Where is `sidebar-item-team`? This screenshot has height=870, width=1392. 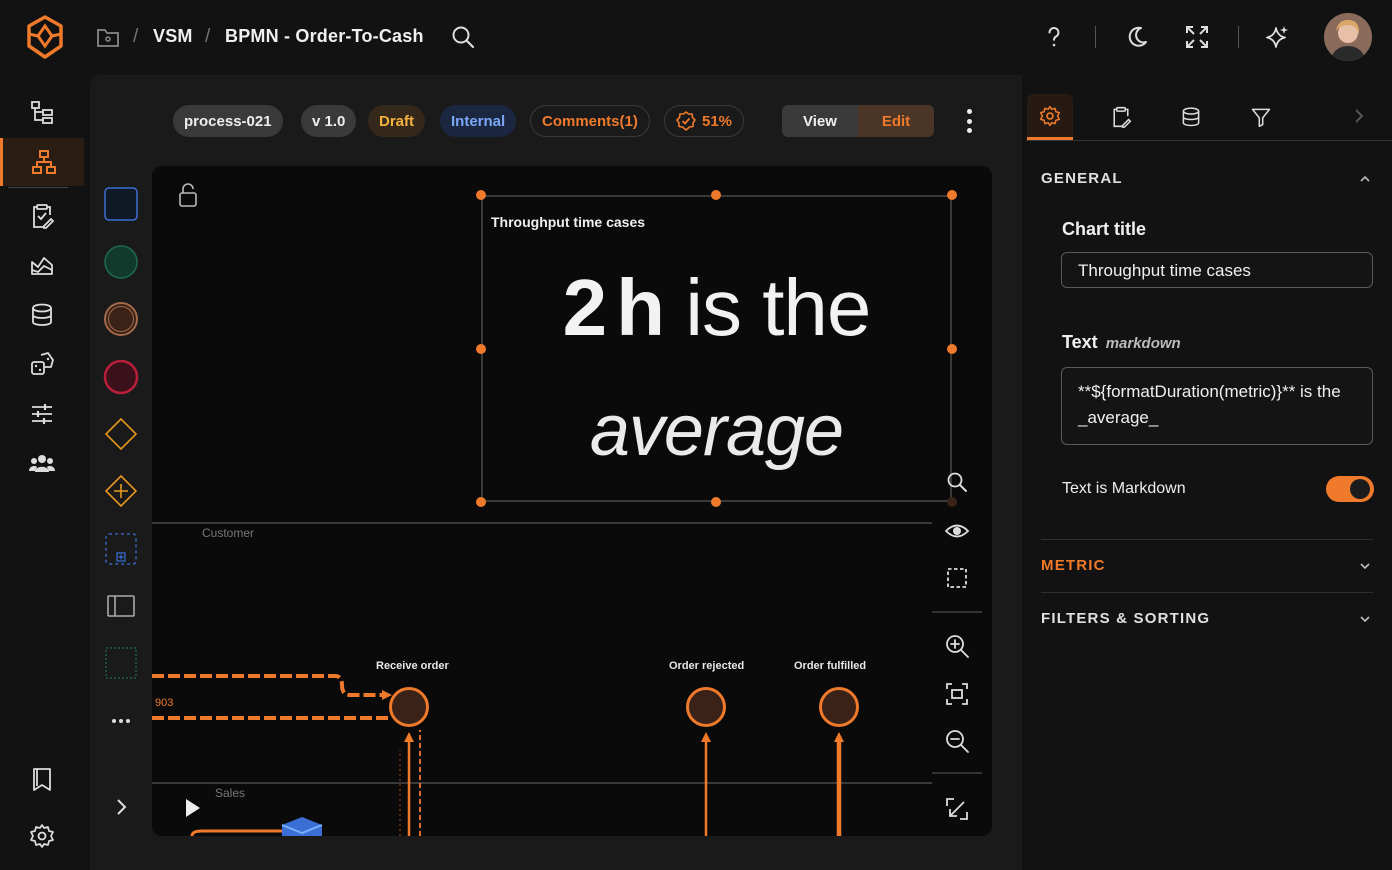 sidebar-item-team is located at coordinates (42, 463).